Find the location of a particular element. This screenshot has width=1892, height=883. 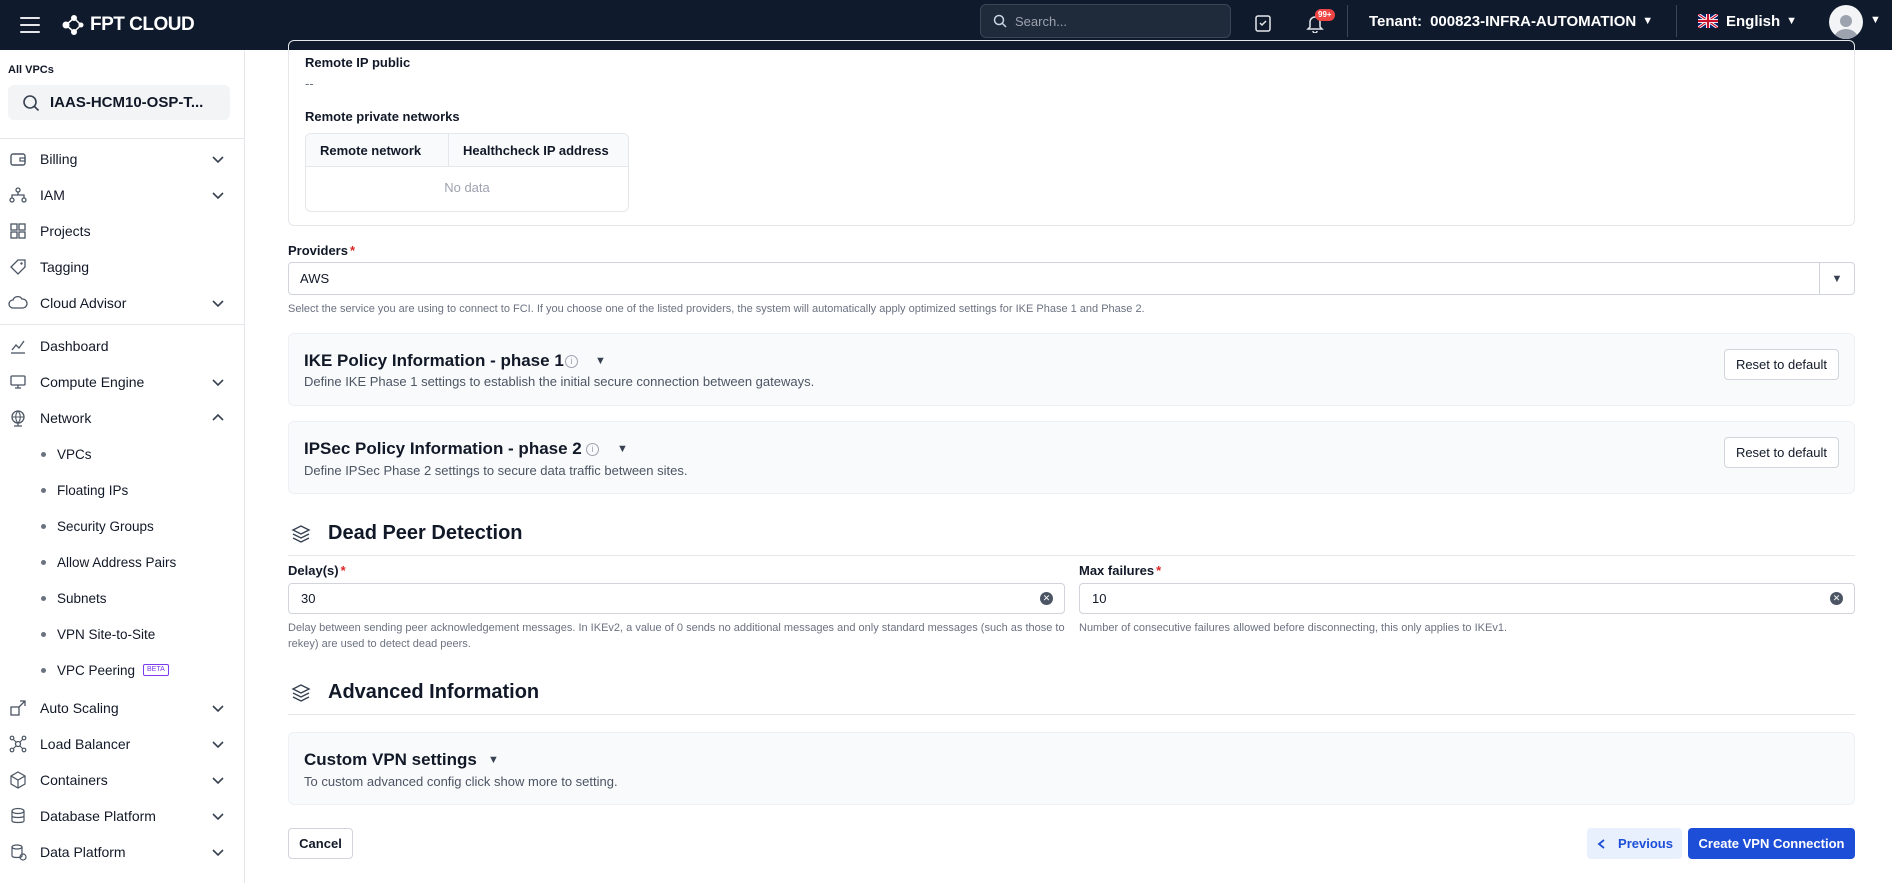

sidebar-item-network: Network is located at coordinates (122, 418).